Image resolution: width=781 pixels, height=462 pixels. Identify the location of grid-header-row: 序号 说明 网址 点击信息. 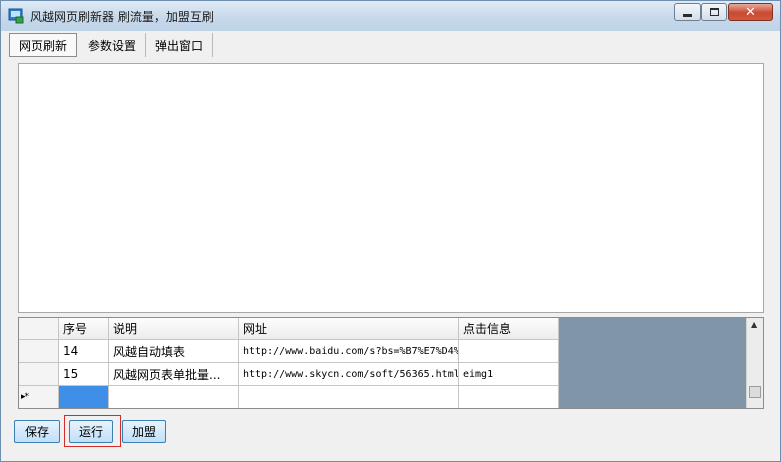
(289, 329).